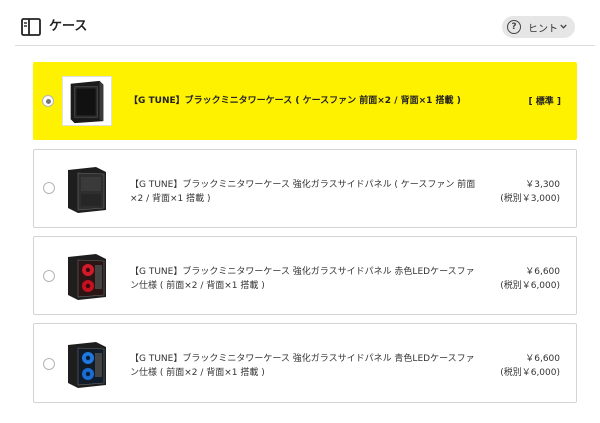 The width and height of the screenshot is (600, 423). What do you see at coordinates (300, 23) in the screenshot?
I see `section-header: ケース ? ヒント` at bounding box center [300, 23].